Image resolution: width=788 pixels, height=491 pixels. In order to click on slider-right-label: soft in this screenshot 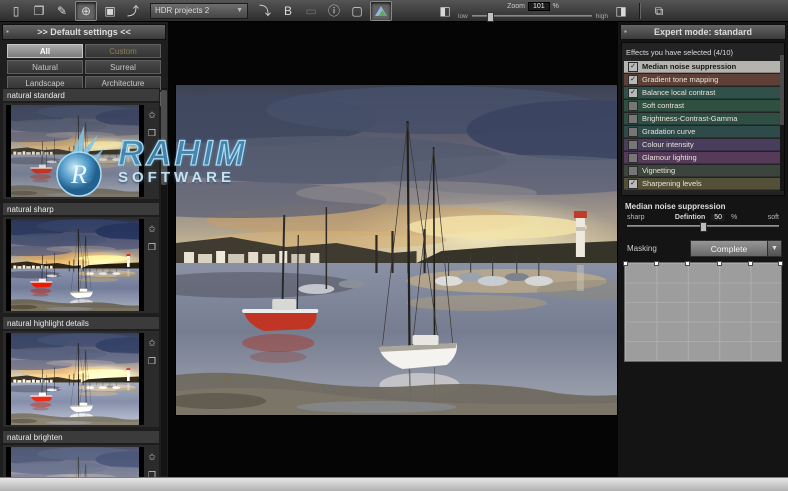, I will do `click(773, 217)`.